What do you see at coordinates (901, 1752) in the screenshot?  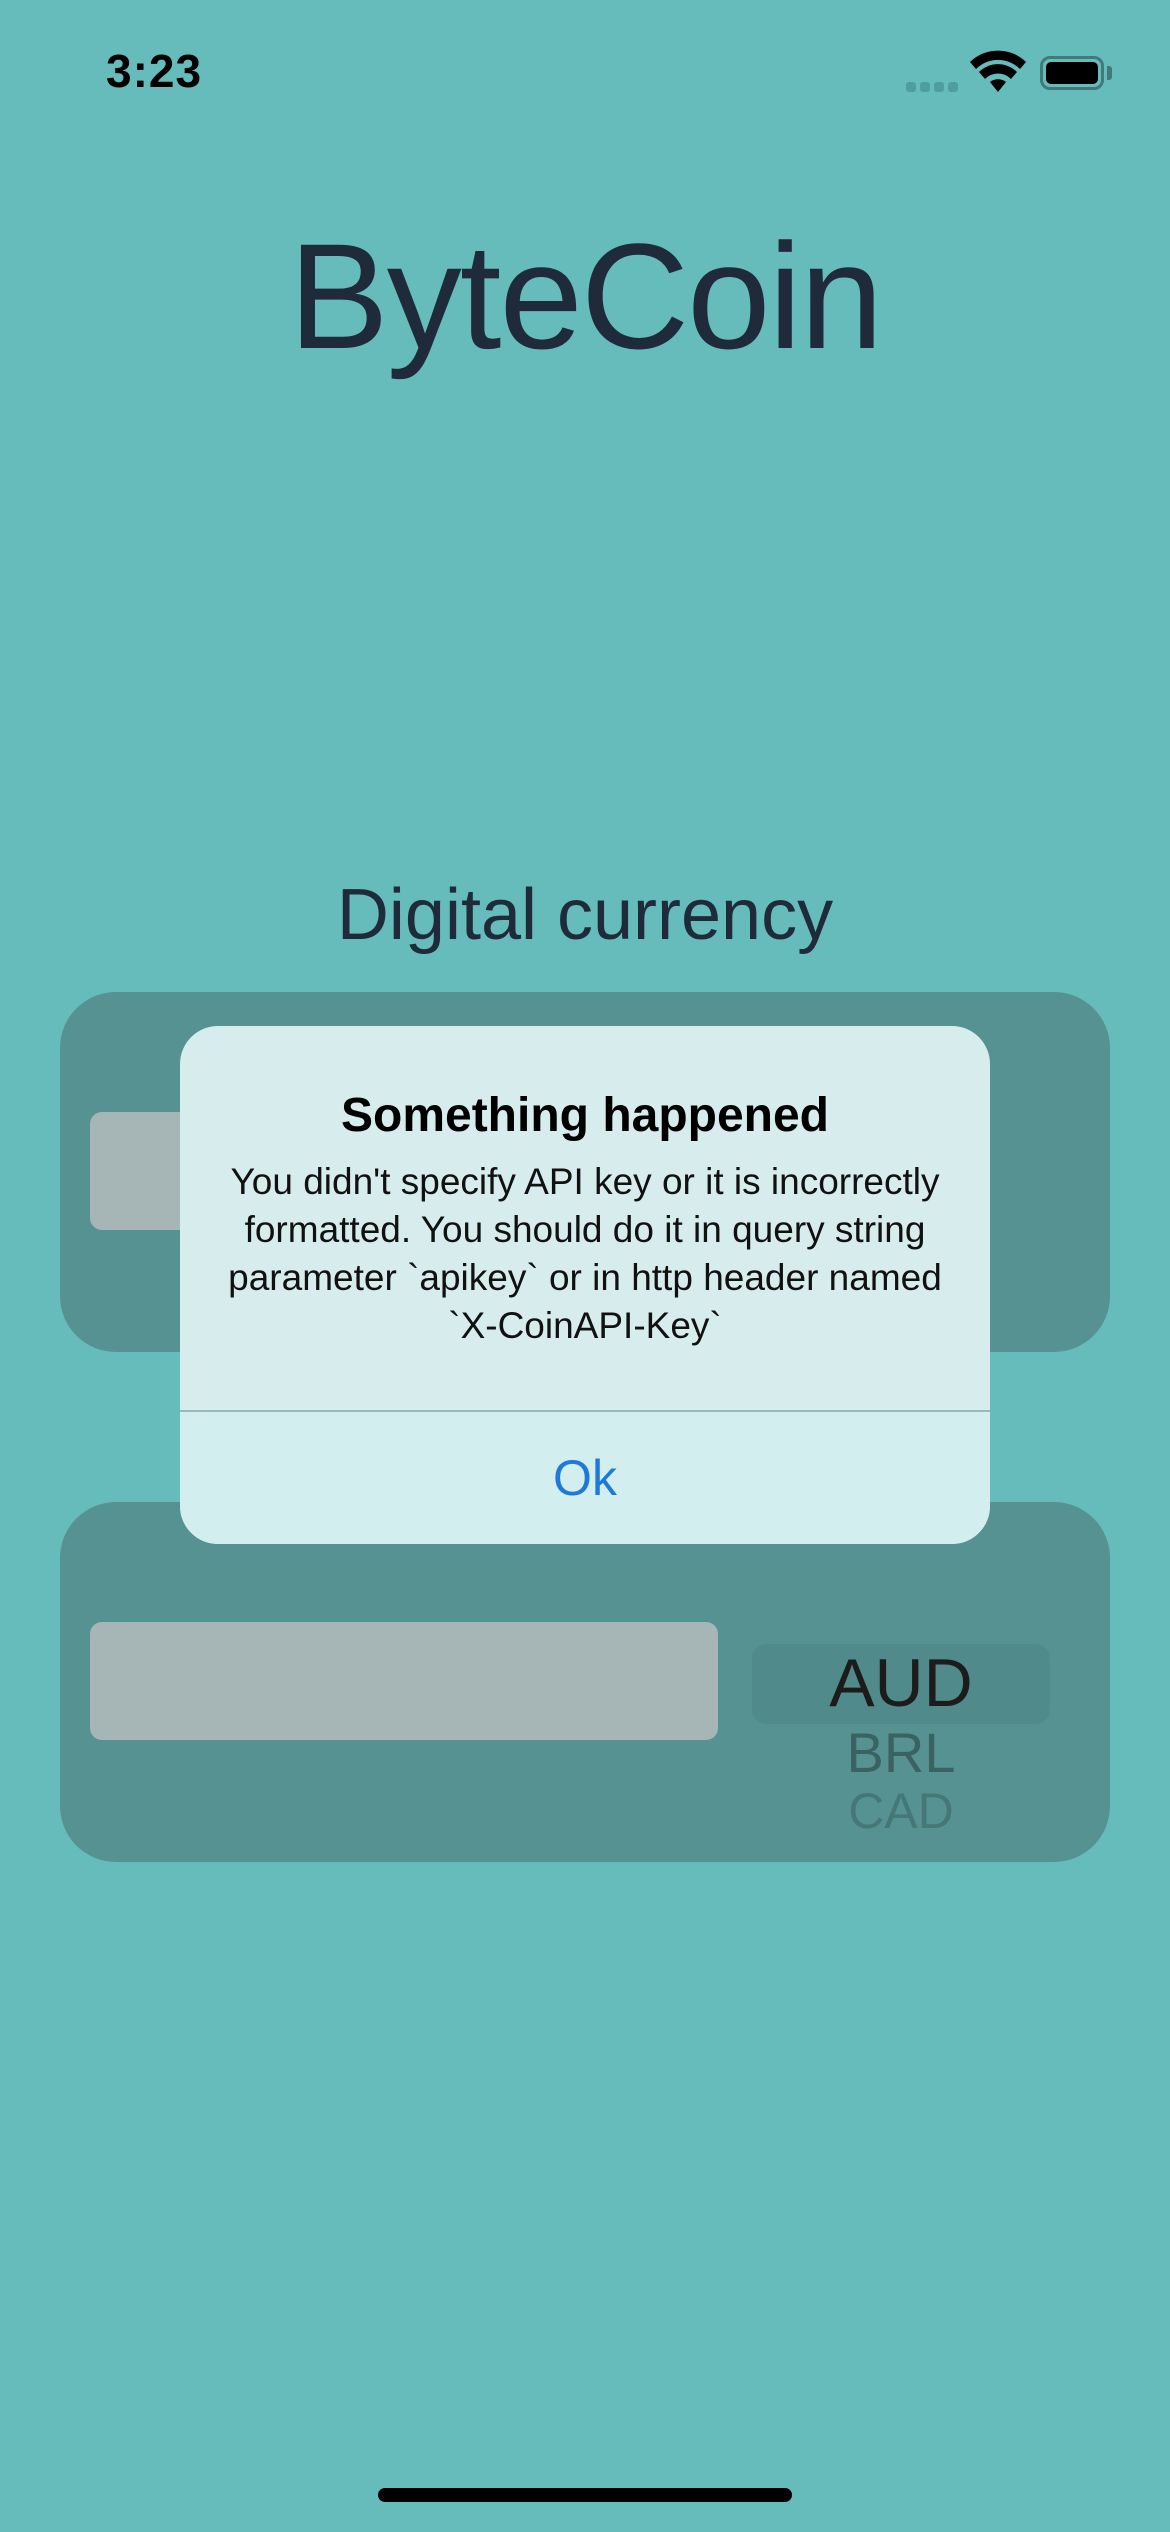 I see `picker-option: BRL` at bounding box center [901, 1752].